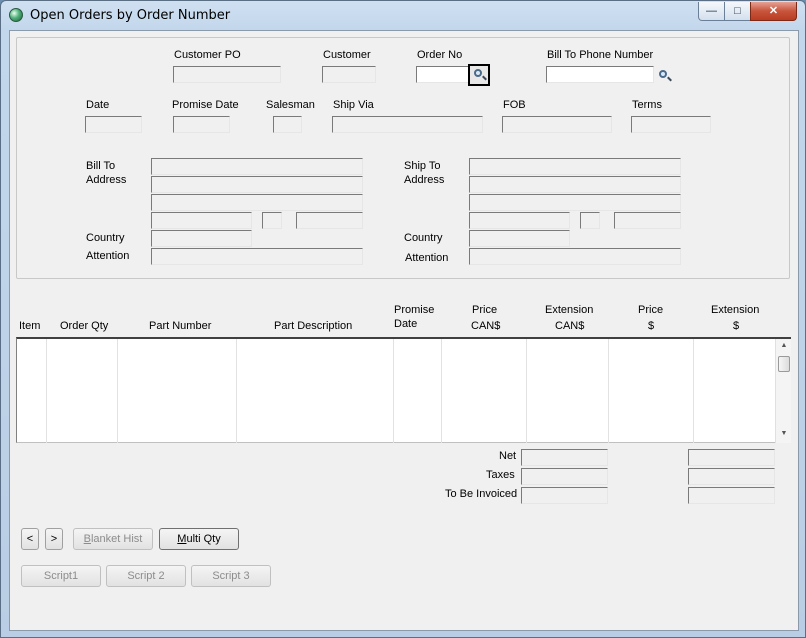 This screenshot has height=638, width=806. Describe the element at coordinates (575, 256) in the screenshot. I see `ship-to-attention-field` at that location.